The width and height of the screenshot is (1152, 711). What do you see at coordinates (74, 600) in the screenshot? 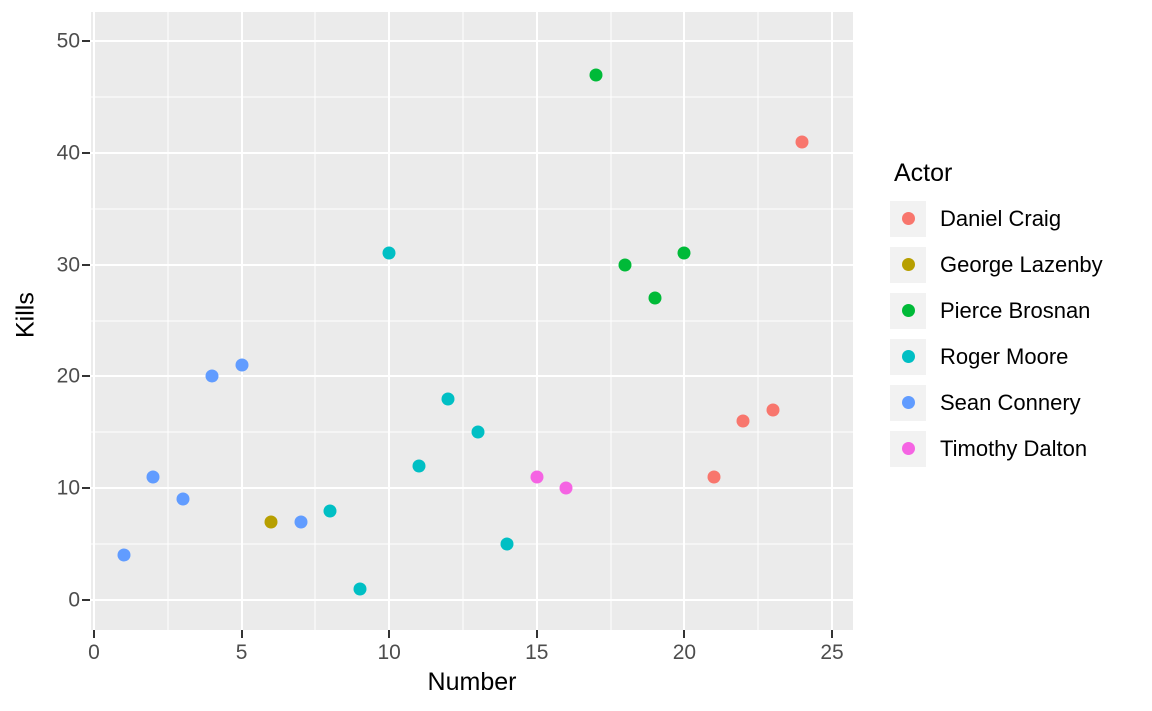
I see `y-tick-label: 0` at bounding box center [74, 600].